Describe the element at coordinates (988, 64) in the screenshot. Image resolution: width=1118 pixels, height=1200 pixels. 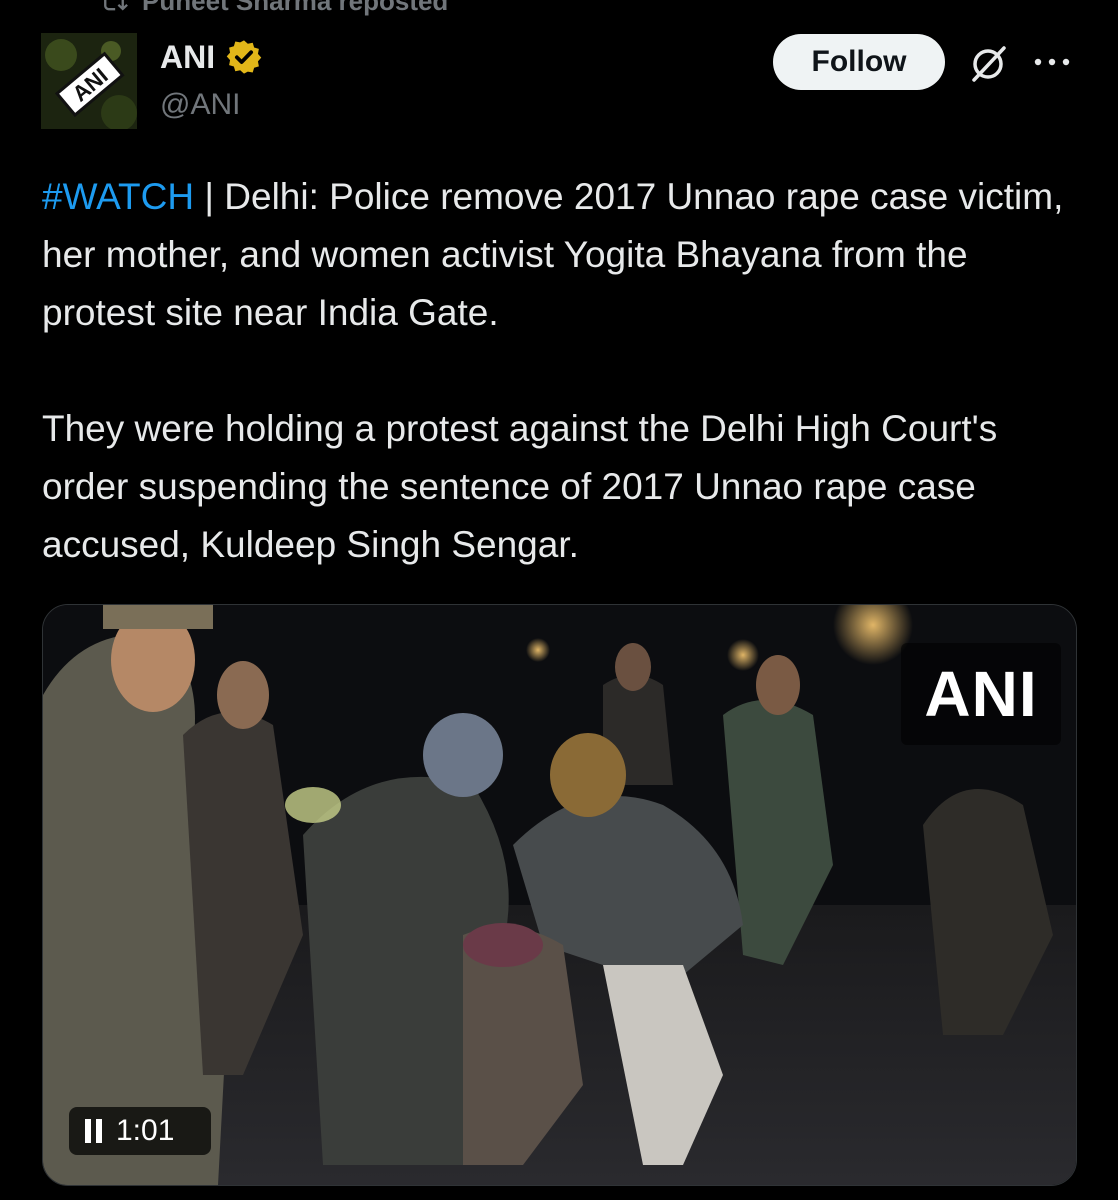
I see `grok-icon` at that location.